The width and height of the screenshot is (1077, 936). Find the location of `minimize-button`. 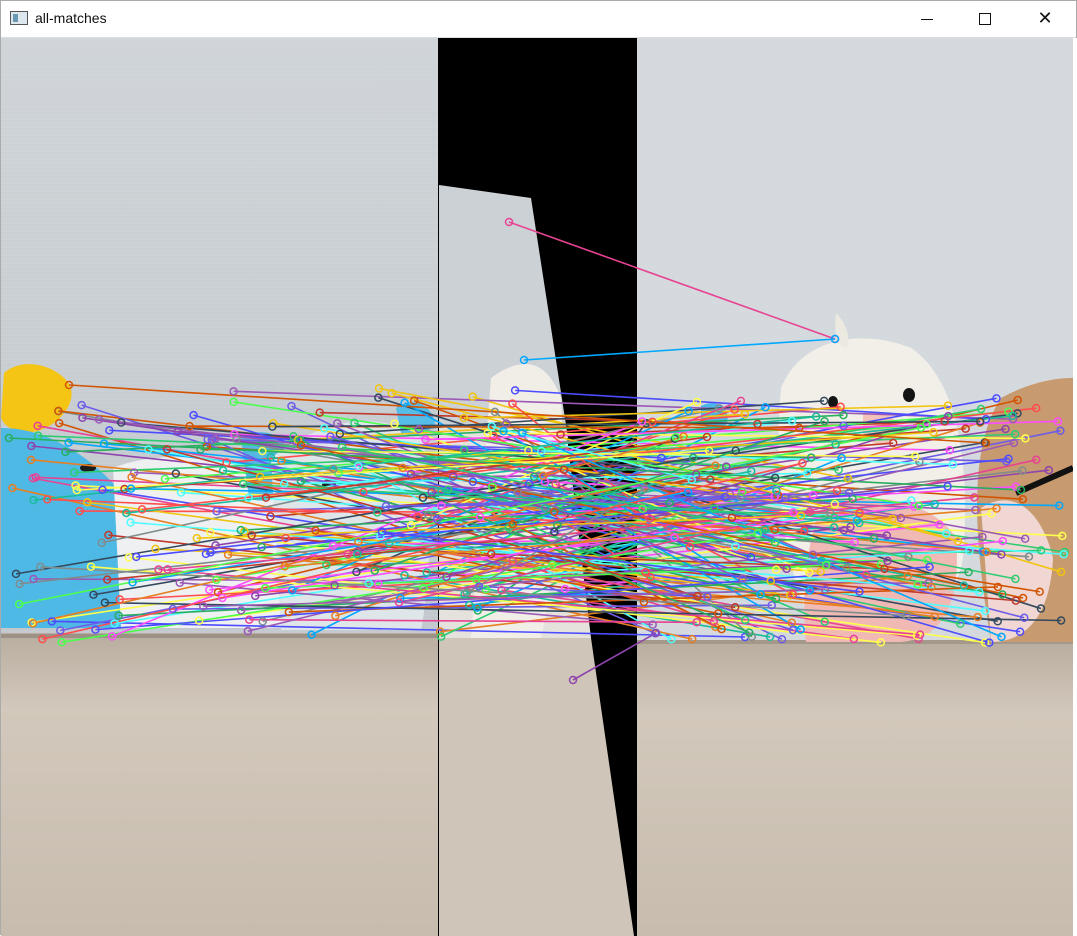

minimize-button is located at coordinates (927, 19).